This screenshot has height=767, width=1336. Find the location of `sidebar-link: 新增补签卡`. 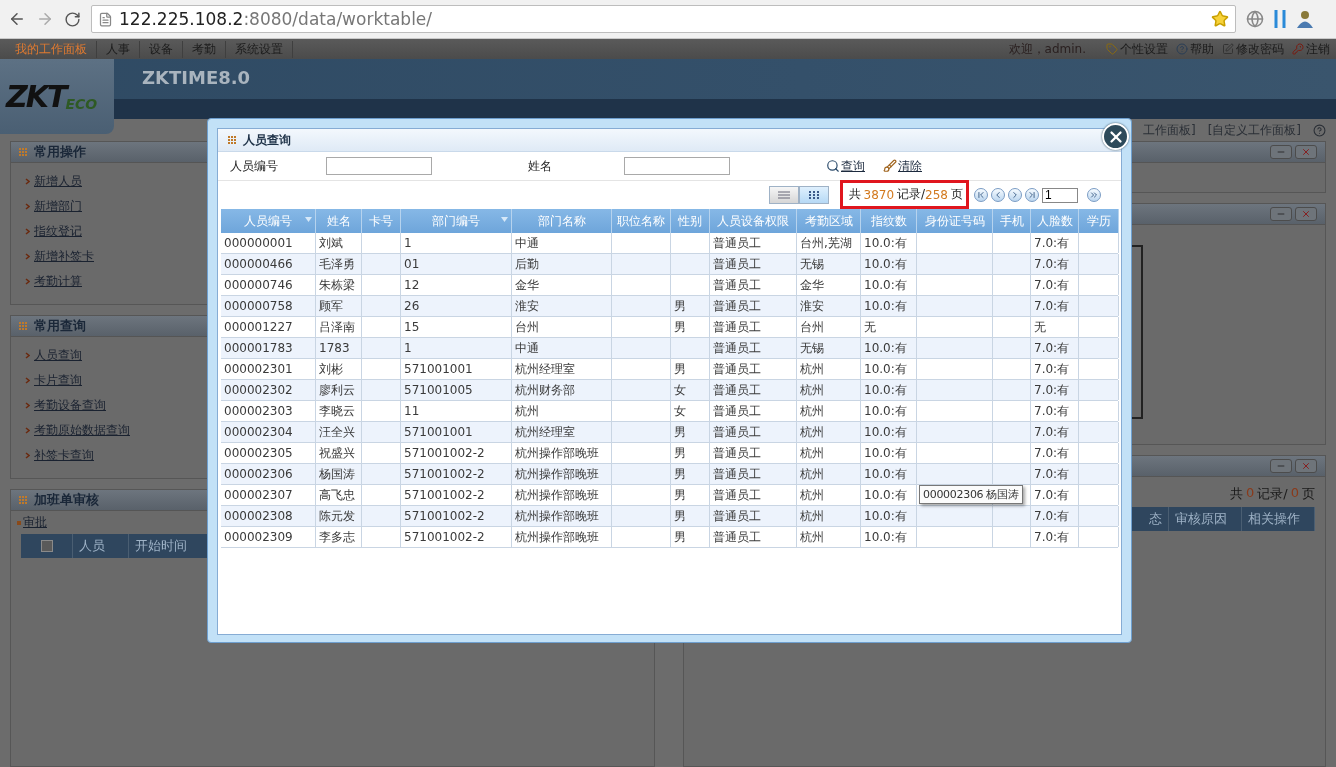

sidebar-link: 新增补签卡 is located at coordinates (64, 256).